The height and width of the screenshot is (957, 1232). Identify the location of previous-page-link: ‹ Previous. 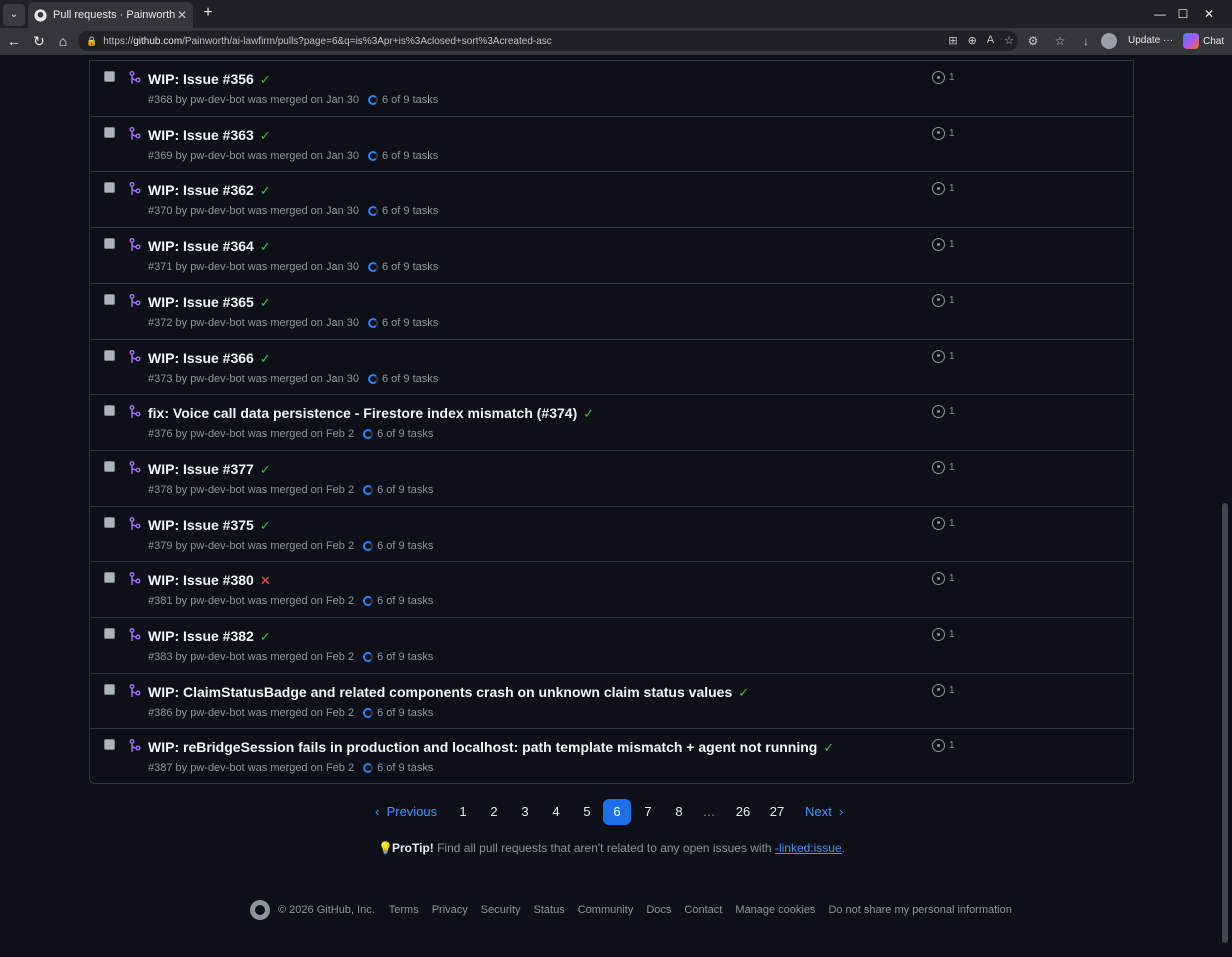
(406, 812).